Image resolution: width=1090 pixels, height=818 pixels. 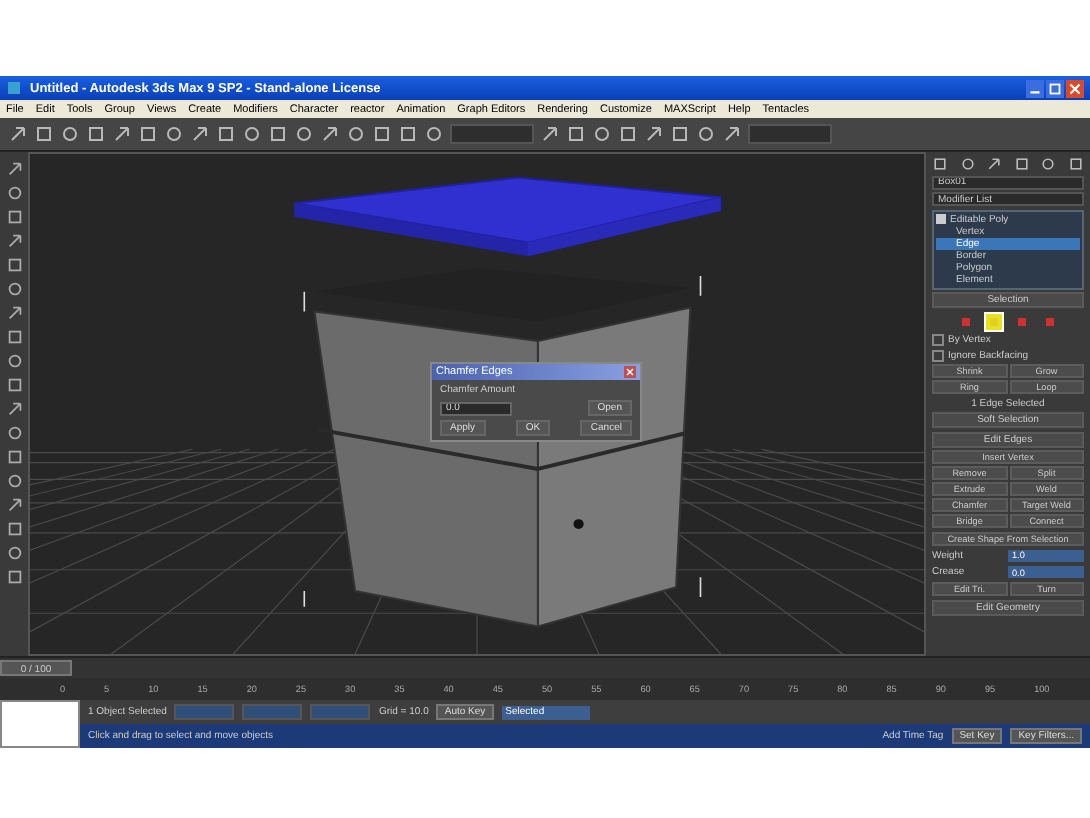 What do you see at coordinates (14, 88) in the screenshot?
I see `app-icon` at bounding box center [14, 88].